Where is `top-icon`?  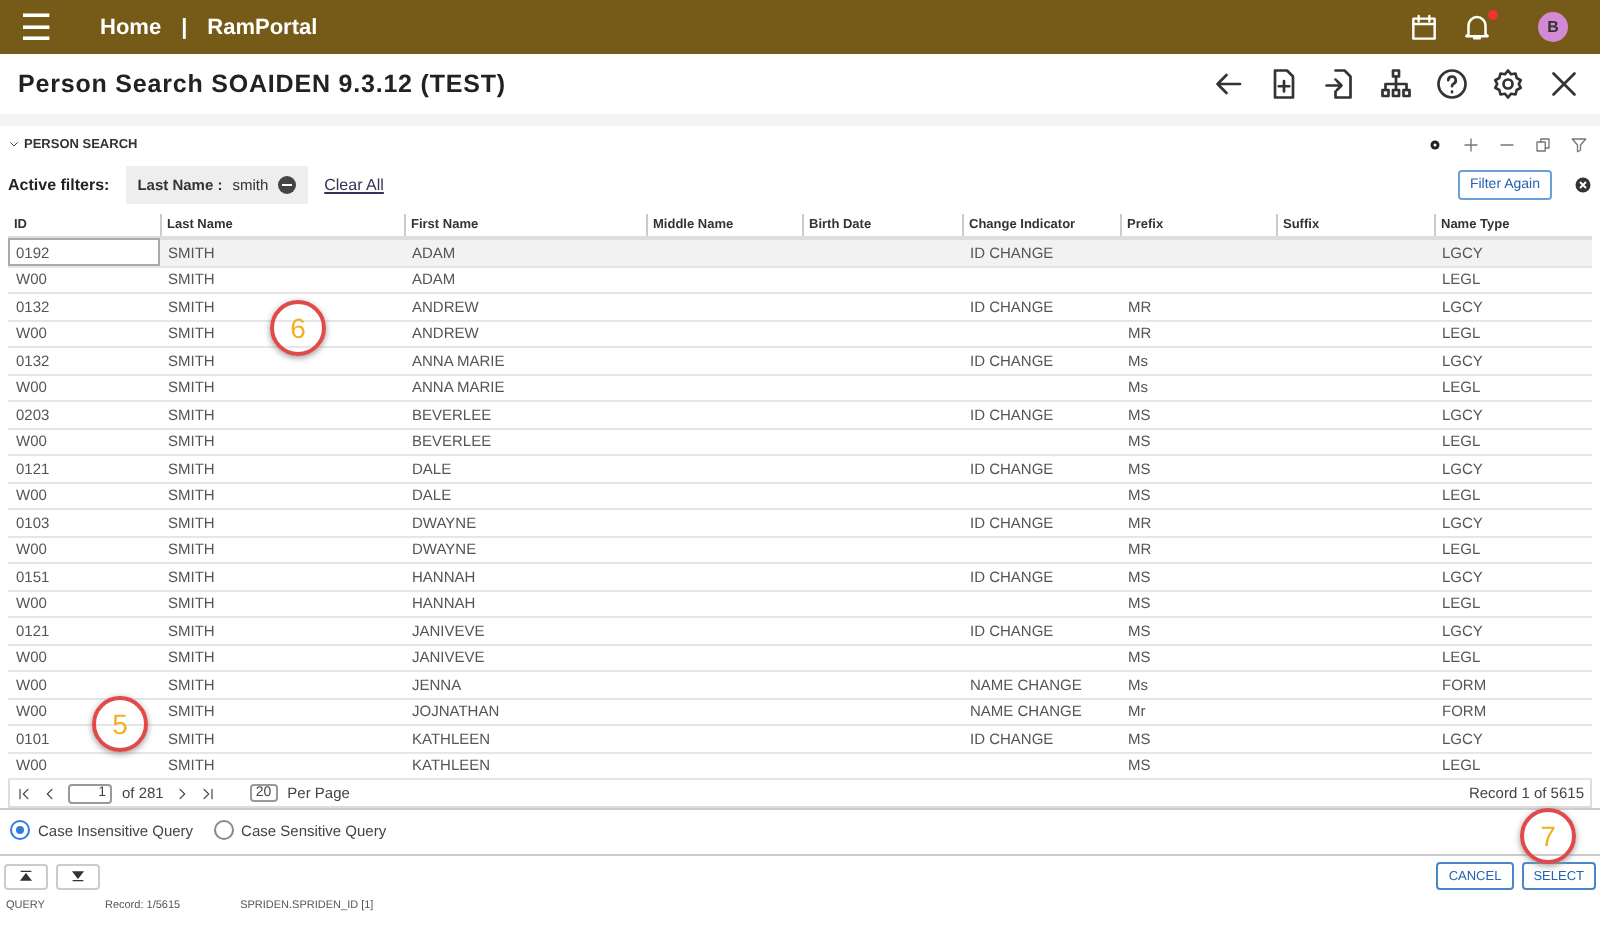 top-icon is located at coordinates (26, 876).